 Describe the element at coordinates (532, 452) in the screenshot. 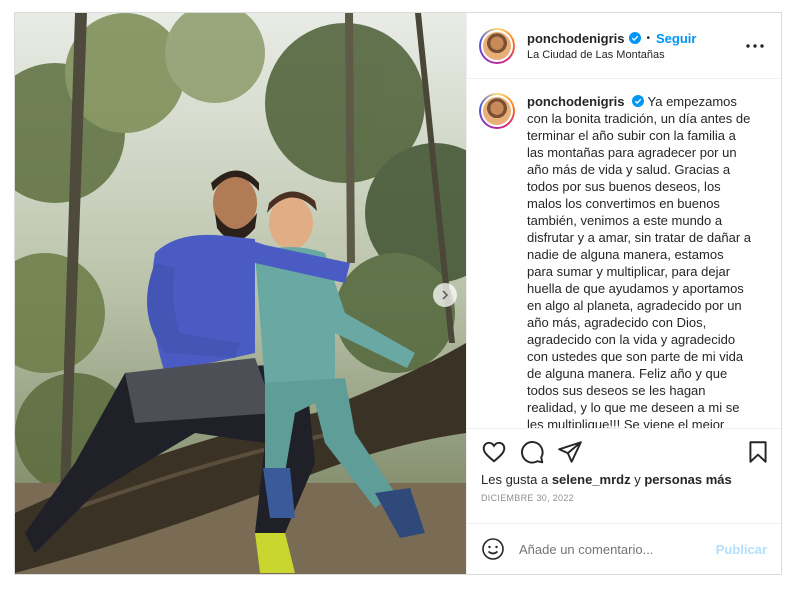

I see `comment-icon` at that location.